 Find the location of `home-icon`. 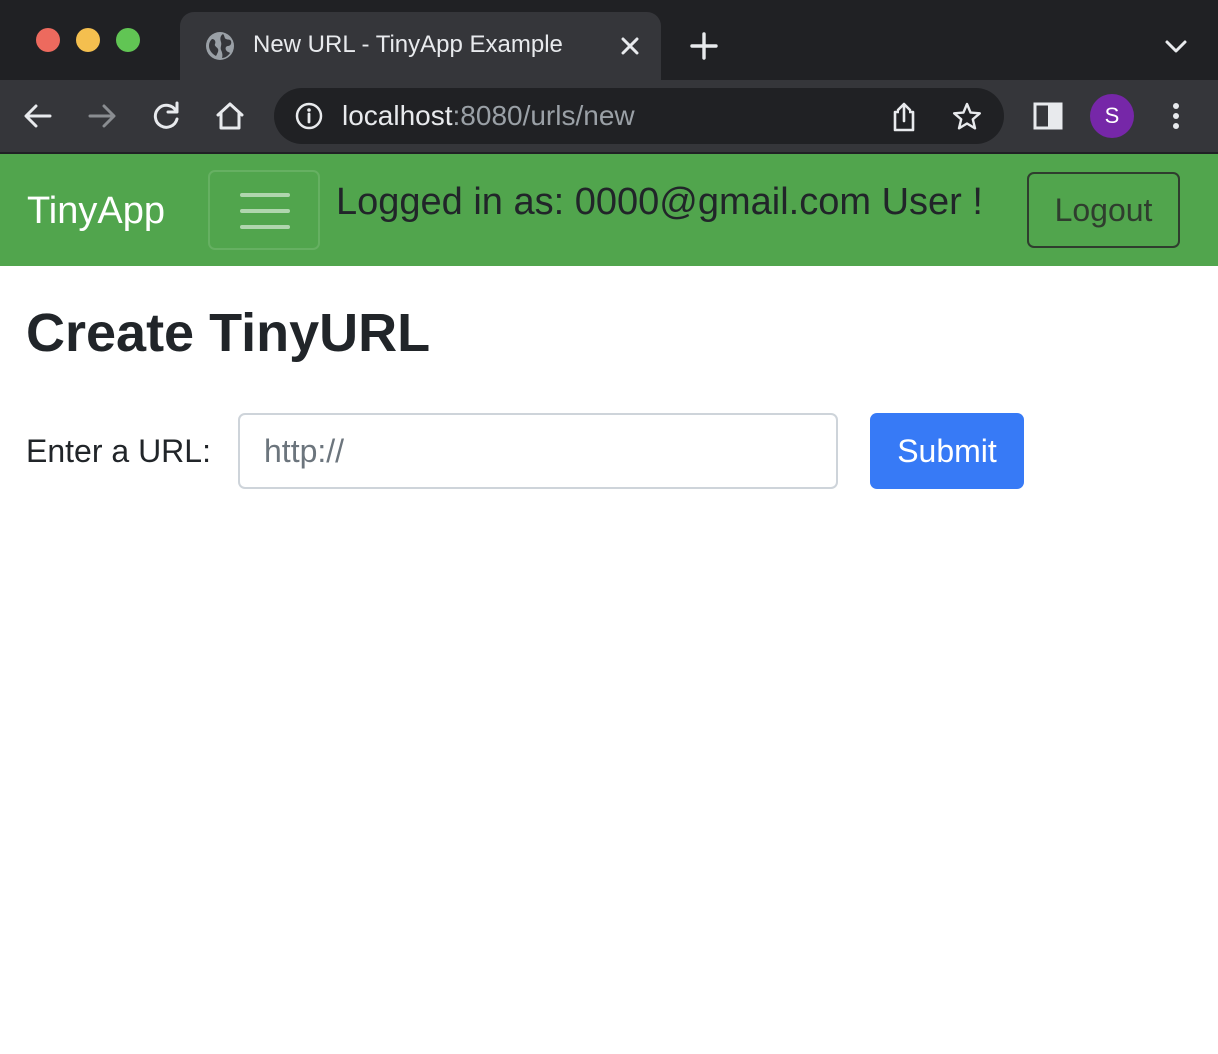

home-icon is located at coordinates (230, 116).